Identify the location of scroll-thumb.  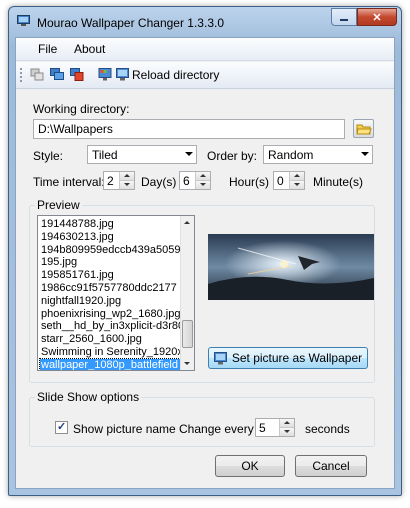
(187, 334).